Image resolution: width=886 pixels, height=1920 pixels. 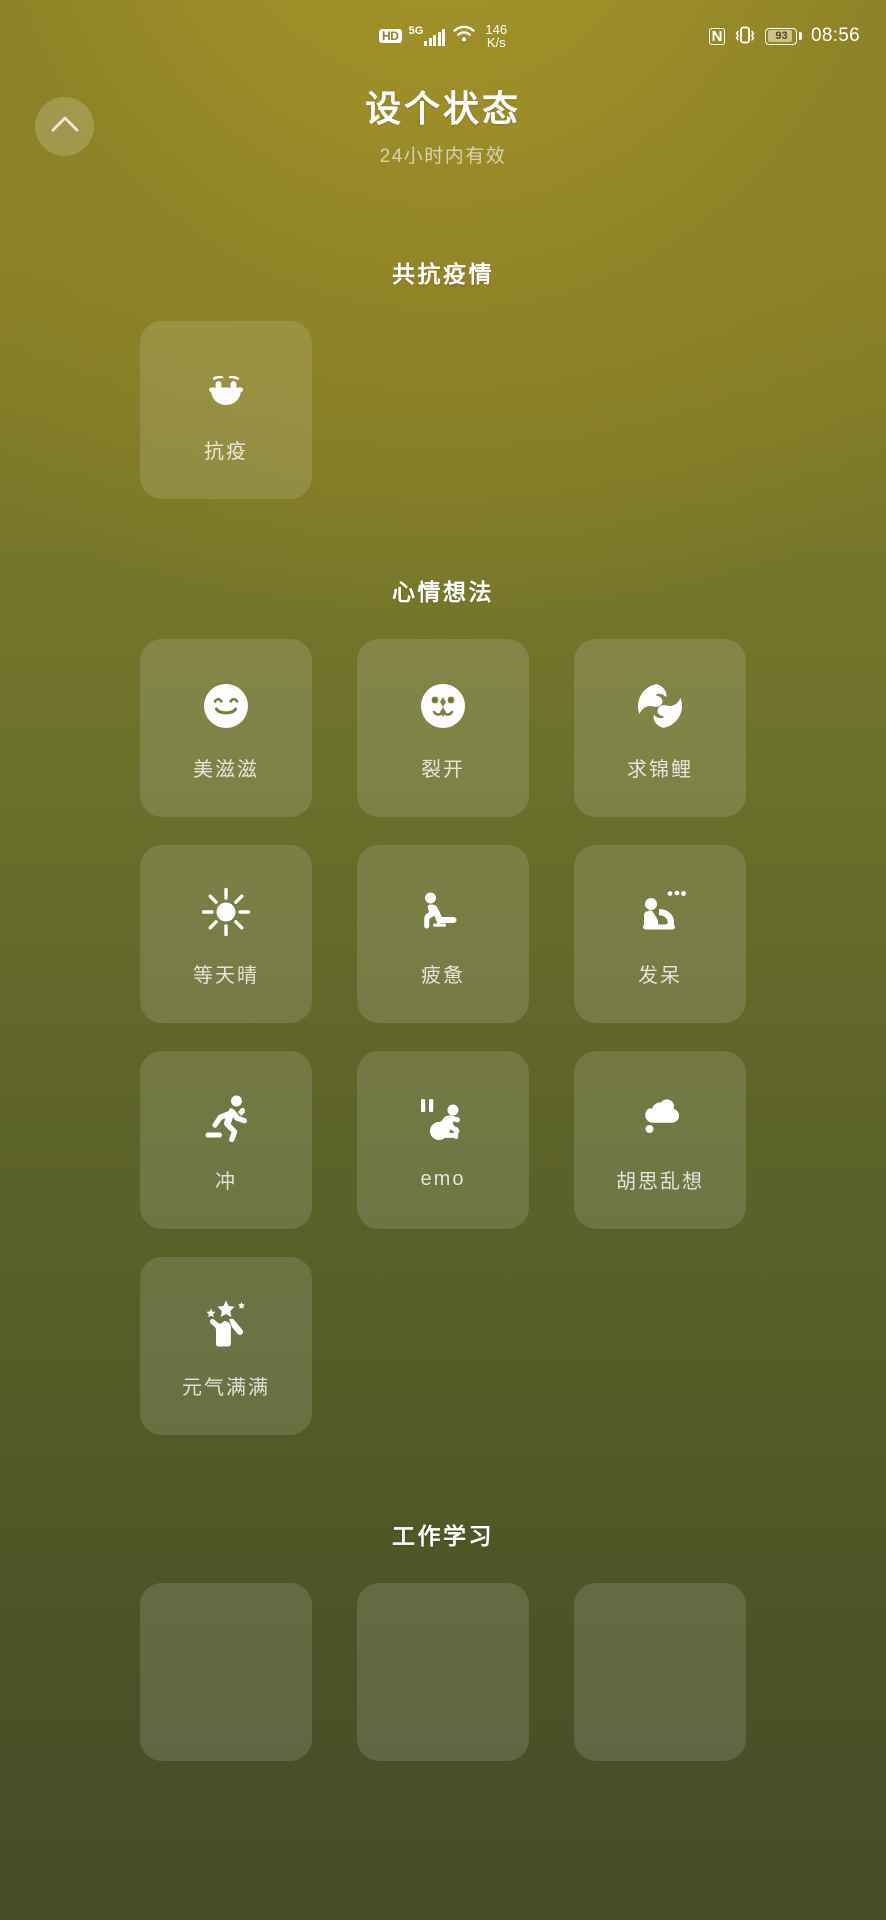 I want to click on page-header: 设个状态 24小时内有效, so click(x=443, y=127).